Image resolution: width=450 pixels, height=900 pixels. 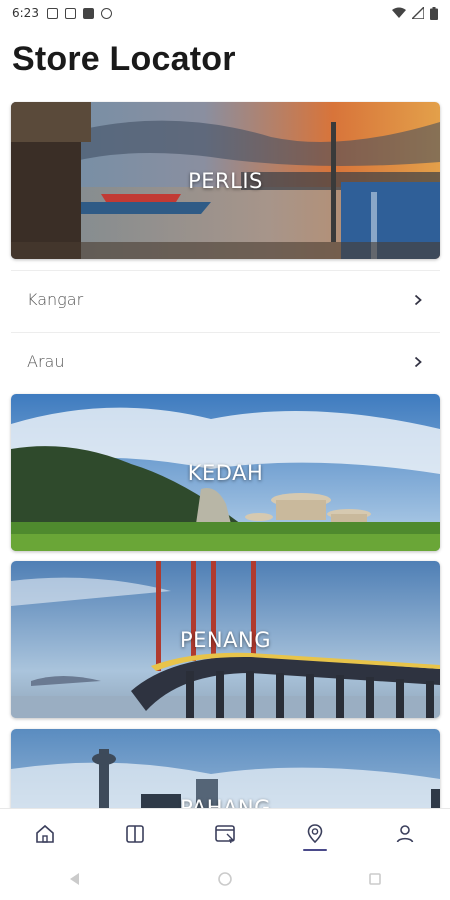 I want to click on city-name: Kangar, so click(x=55, y=299).